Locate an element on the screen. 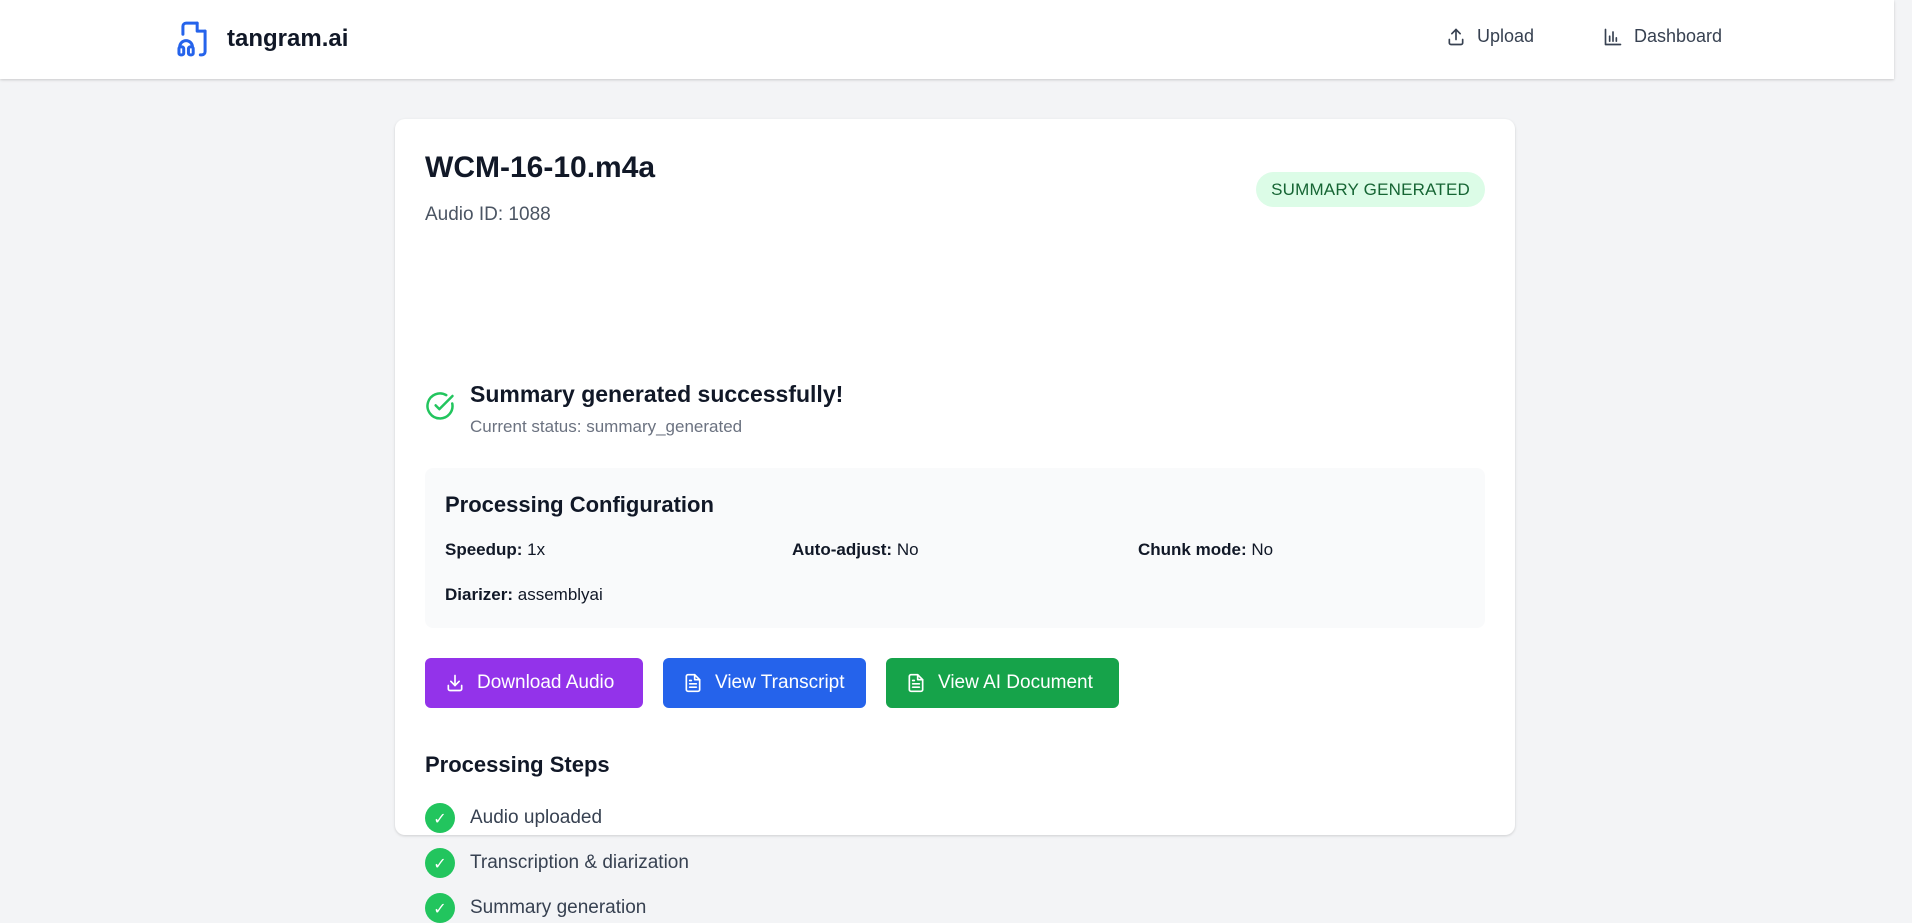  step-label: Audio uploaded is located at coordinates (536, 817).